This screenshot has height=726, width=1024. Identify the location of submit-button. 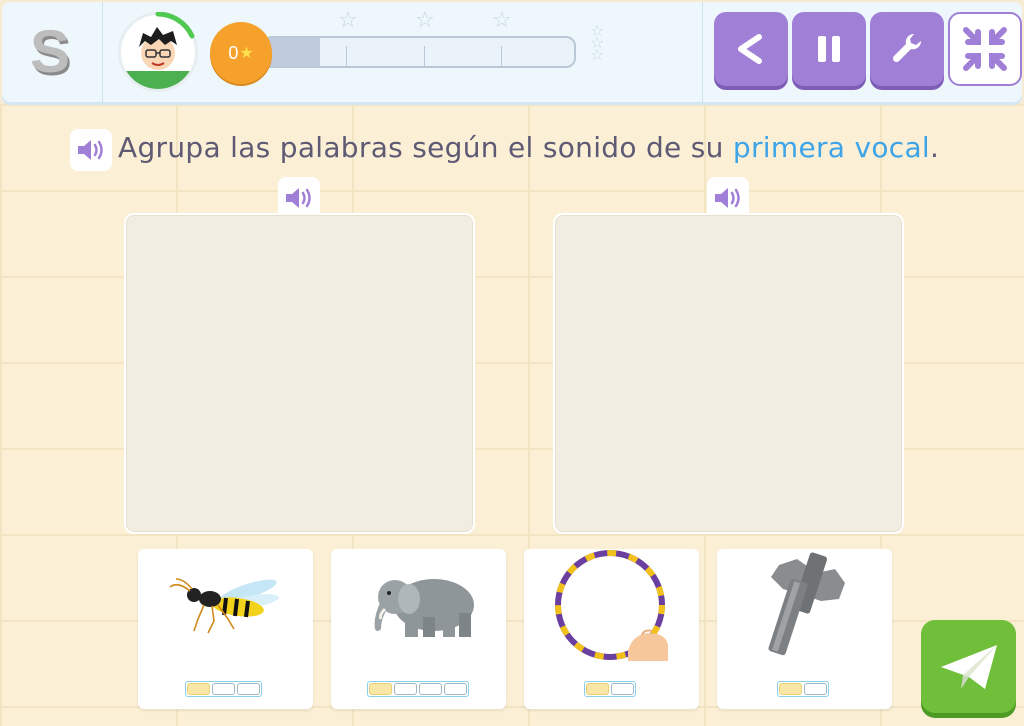
(968, 666).